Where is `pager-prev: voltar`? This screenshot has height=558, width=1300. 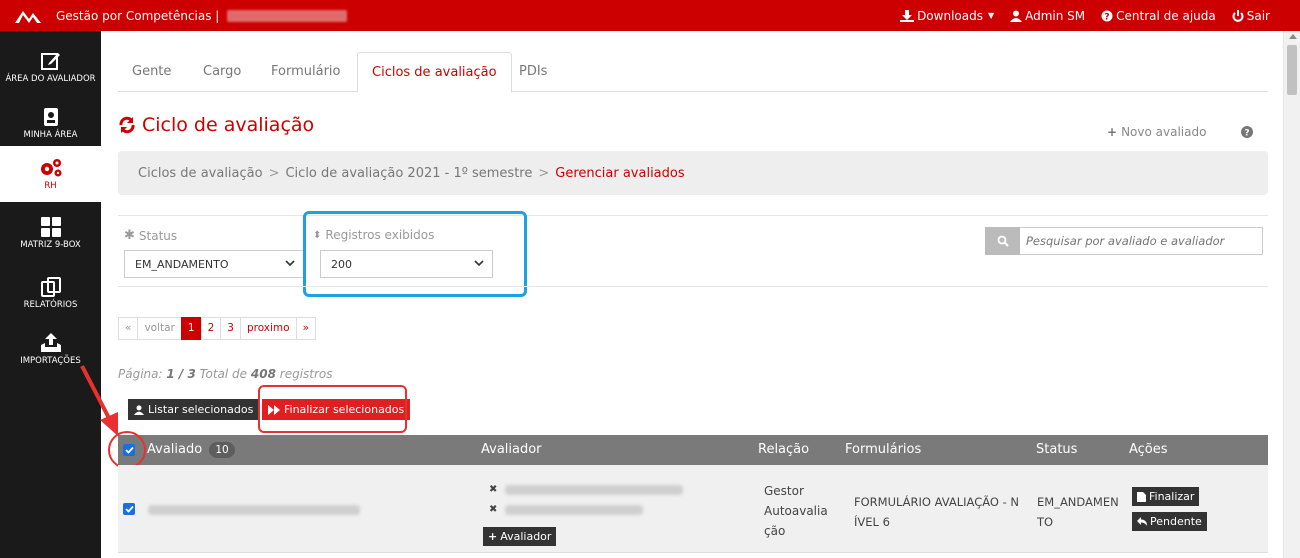
pager-prev: voltar is located at coordinates (159, 328).